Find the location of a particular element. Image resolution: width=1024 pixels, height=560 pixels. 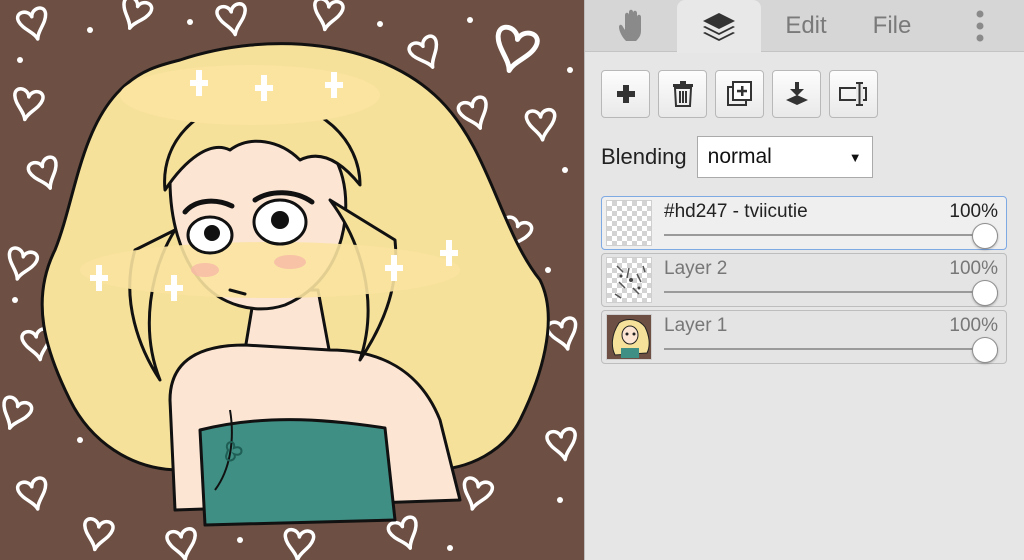

tab-edit: Edit is located at coordinates (806, 26).